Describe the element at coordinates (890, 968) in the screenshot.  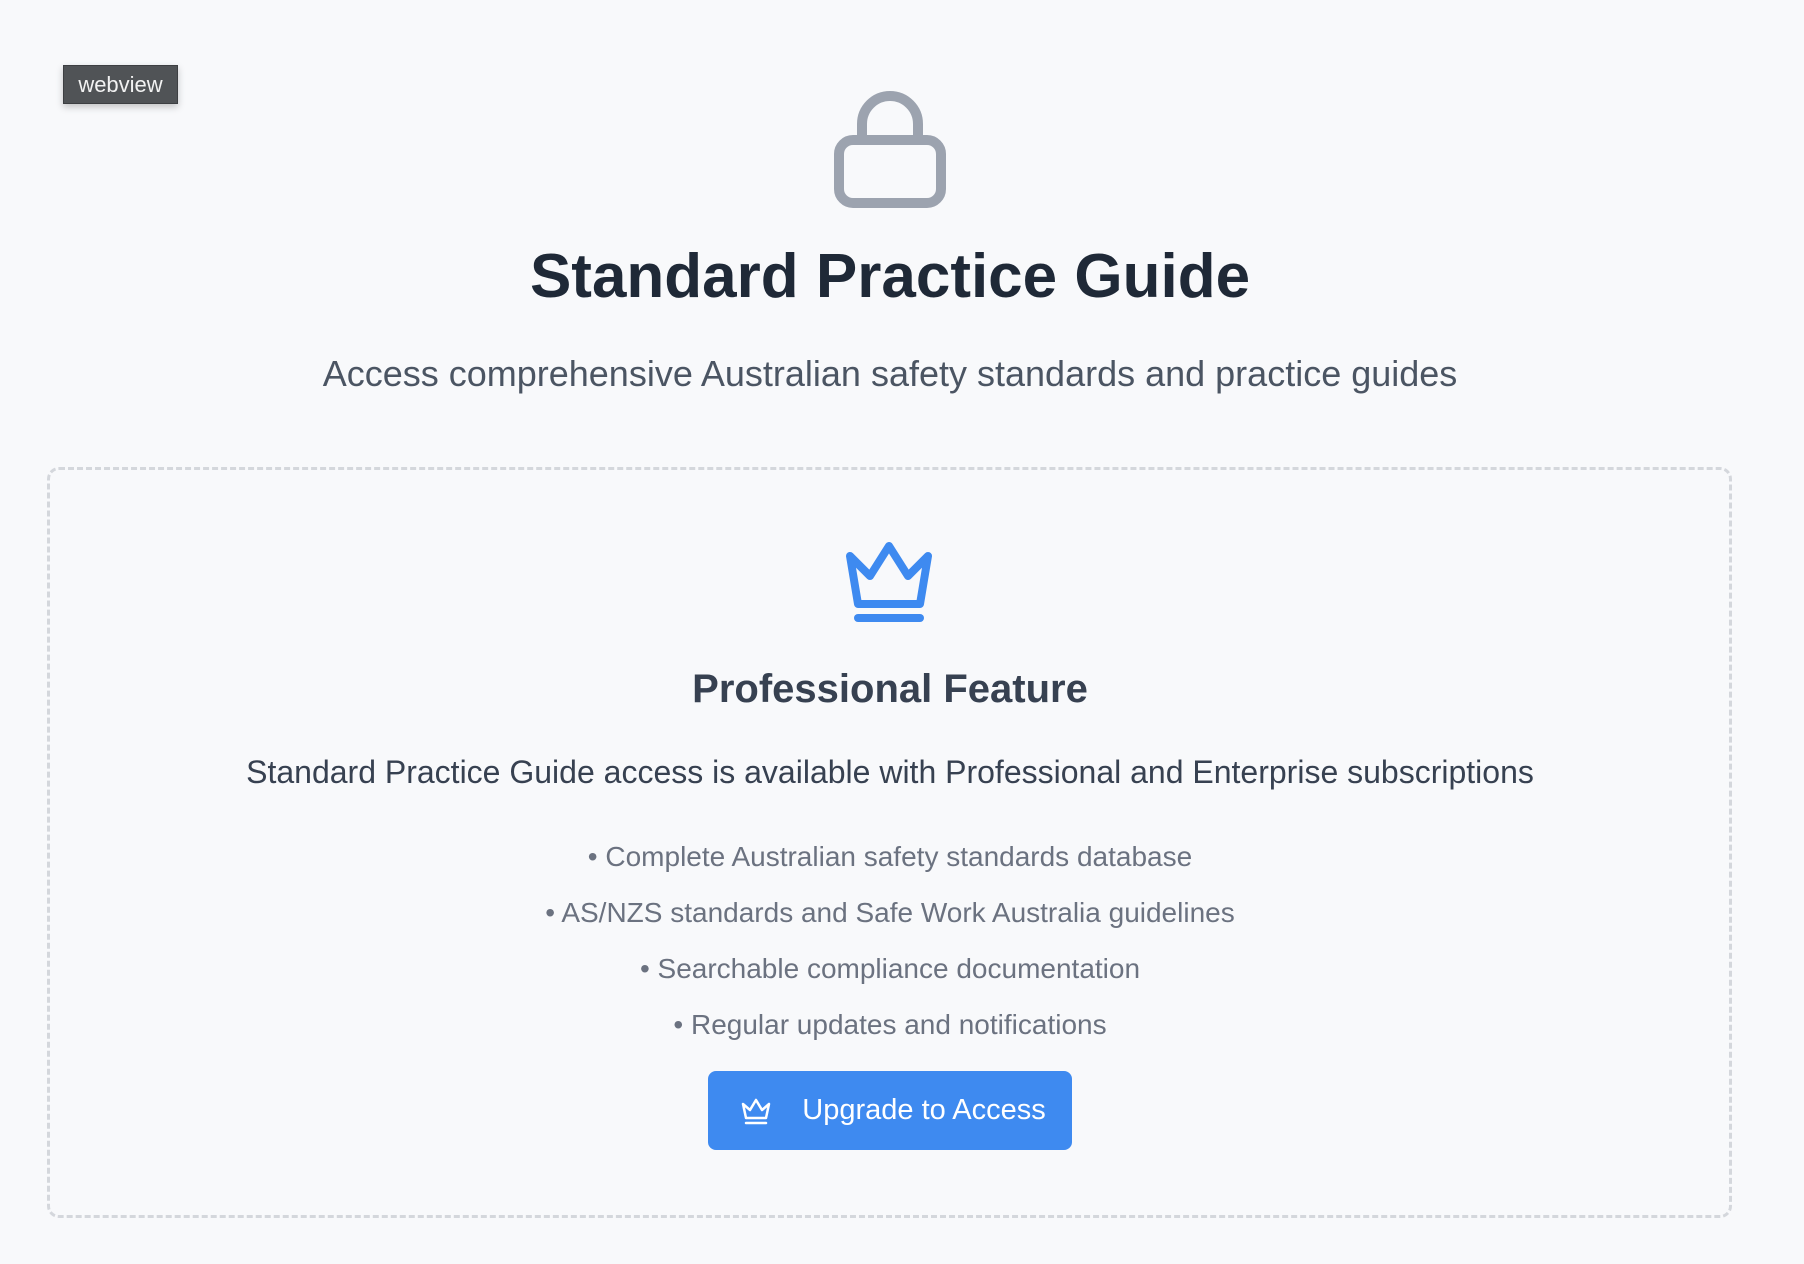
I see `feature-list-item: • Searchable compliance documentation` at that location.